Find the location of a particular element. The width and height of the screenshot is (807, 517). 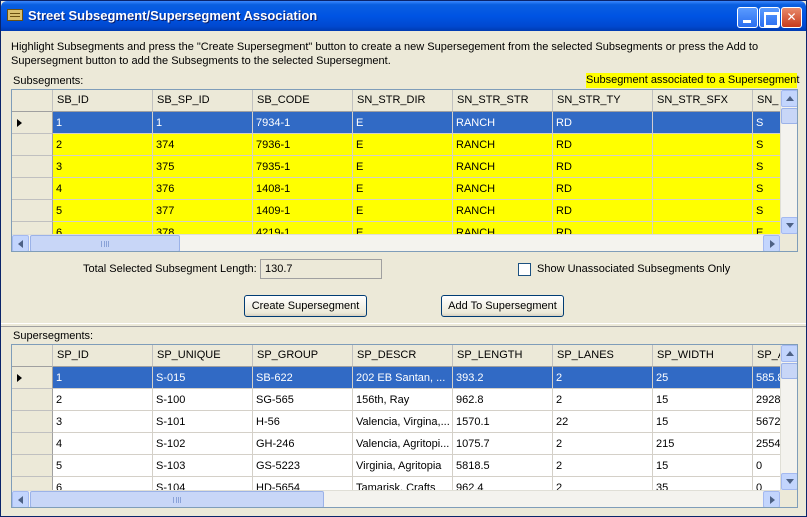

table-cell: SG-565 is located at coordinates (303, 400).